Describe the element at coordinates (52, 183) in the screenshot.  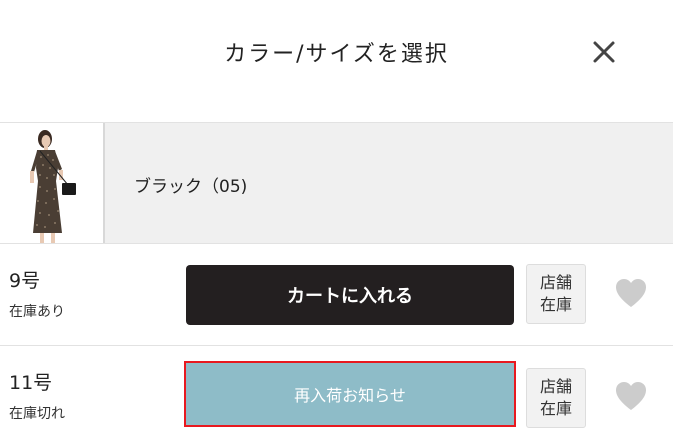
I see `product-thumbnail` at that location.